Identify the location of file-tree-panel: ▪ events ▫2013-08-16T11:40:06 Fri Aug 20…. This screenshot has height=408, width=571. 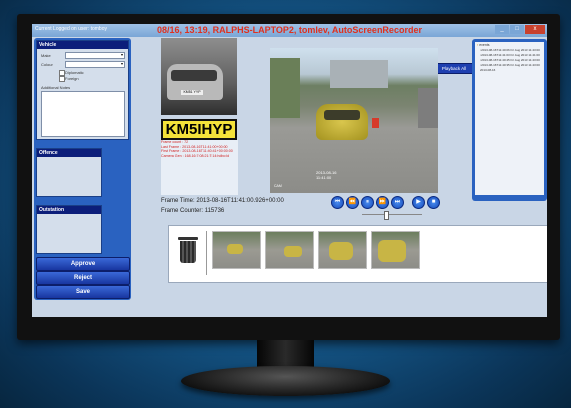
(509, 120).